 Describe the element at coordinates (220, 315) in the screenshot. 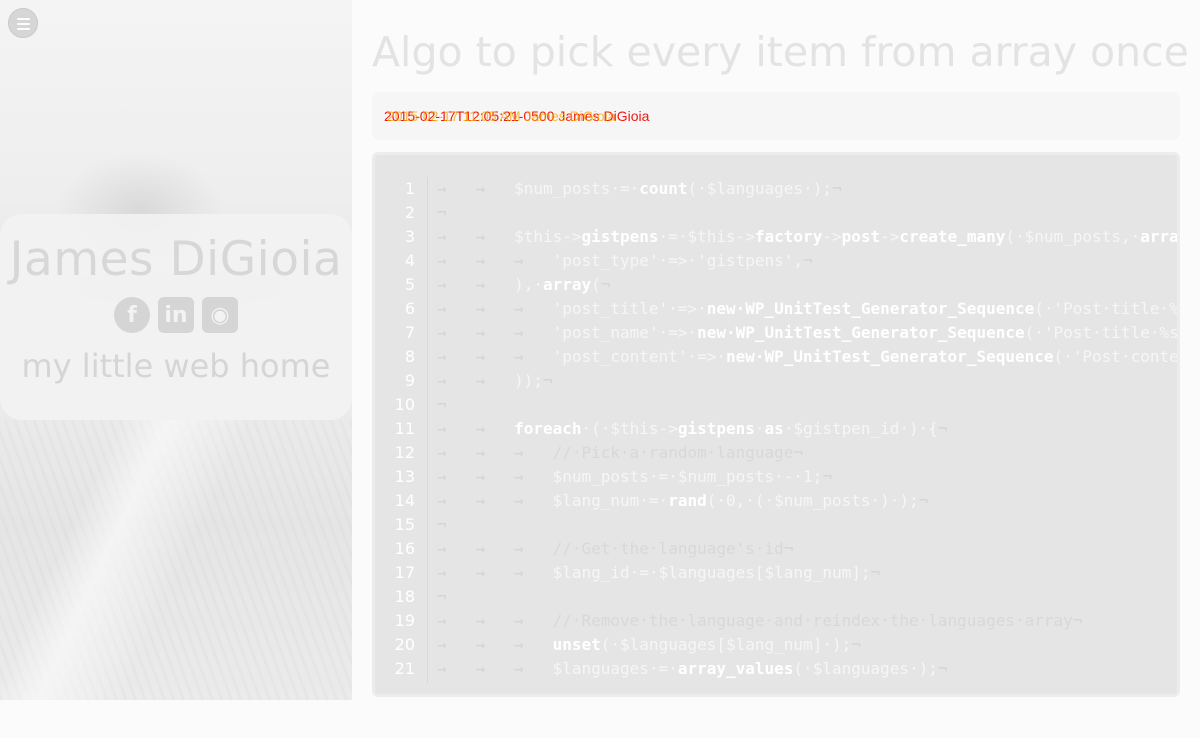

I see `github-icon: ◉` at that location.